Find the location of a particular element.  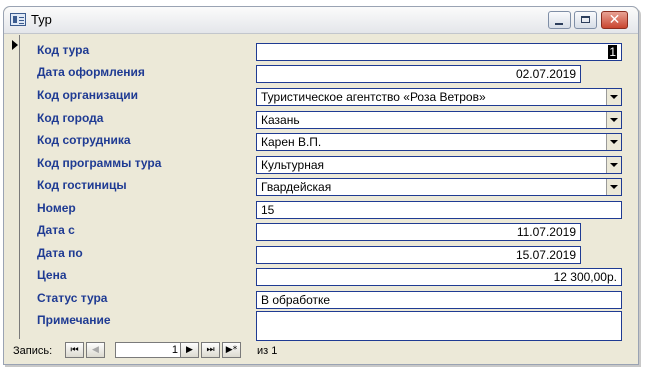

tour-code-field: 1 is located at coordinates (439, 52).